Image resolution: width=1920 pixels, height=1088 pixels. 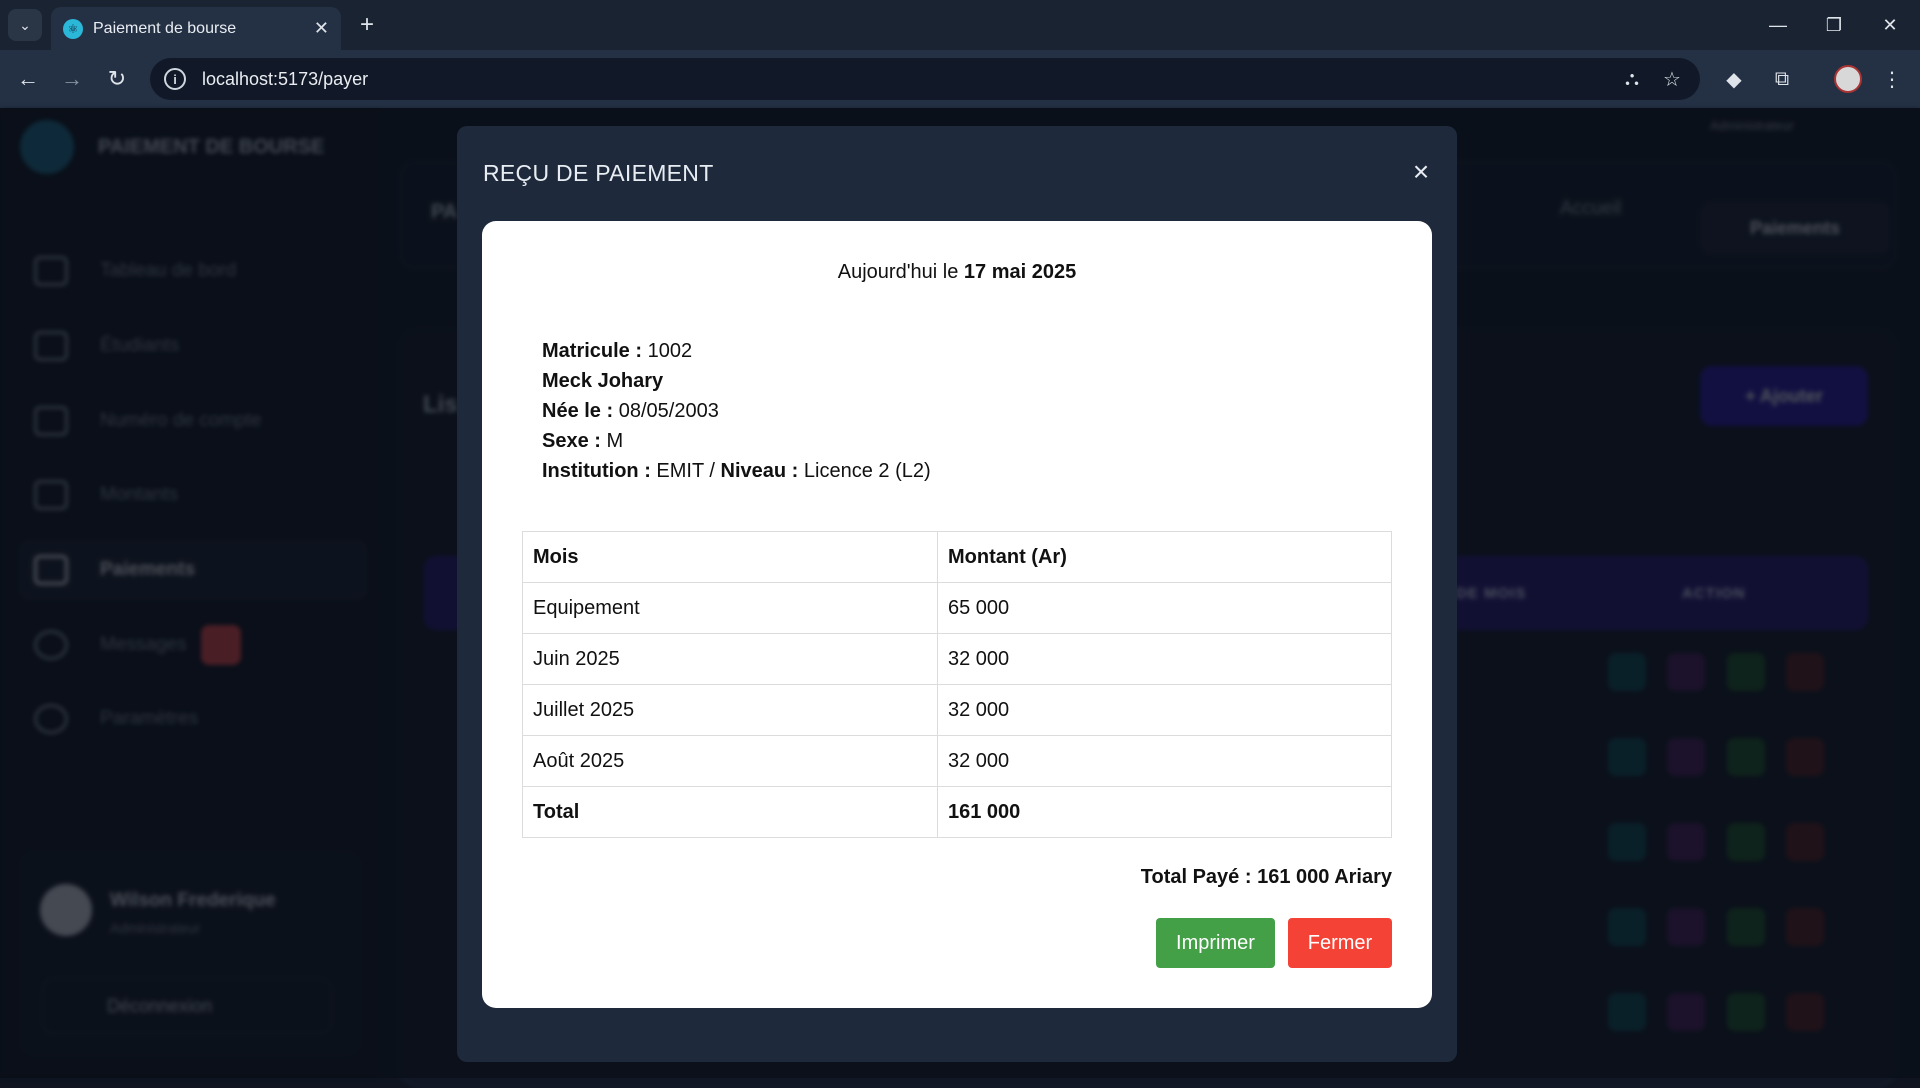 I want to click on minimize-icon: —, so click(x=1778, y=25).